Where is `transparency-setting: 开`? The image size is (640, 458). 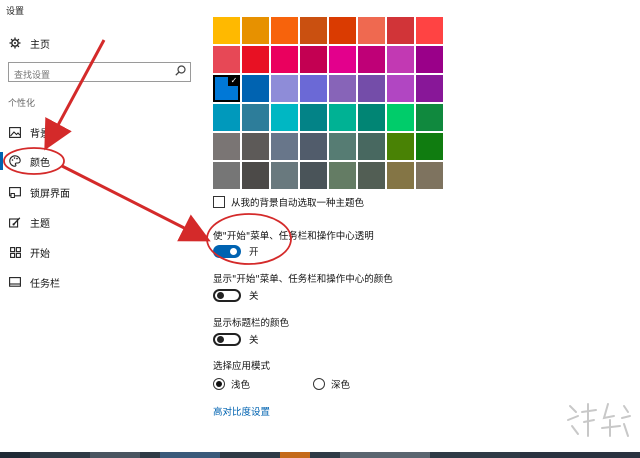 transparency-setting: 开 is located at coordinates (236, 251).